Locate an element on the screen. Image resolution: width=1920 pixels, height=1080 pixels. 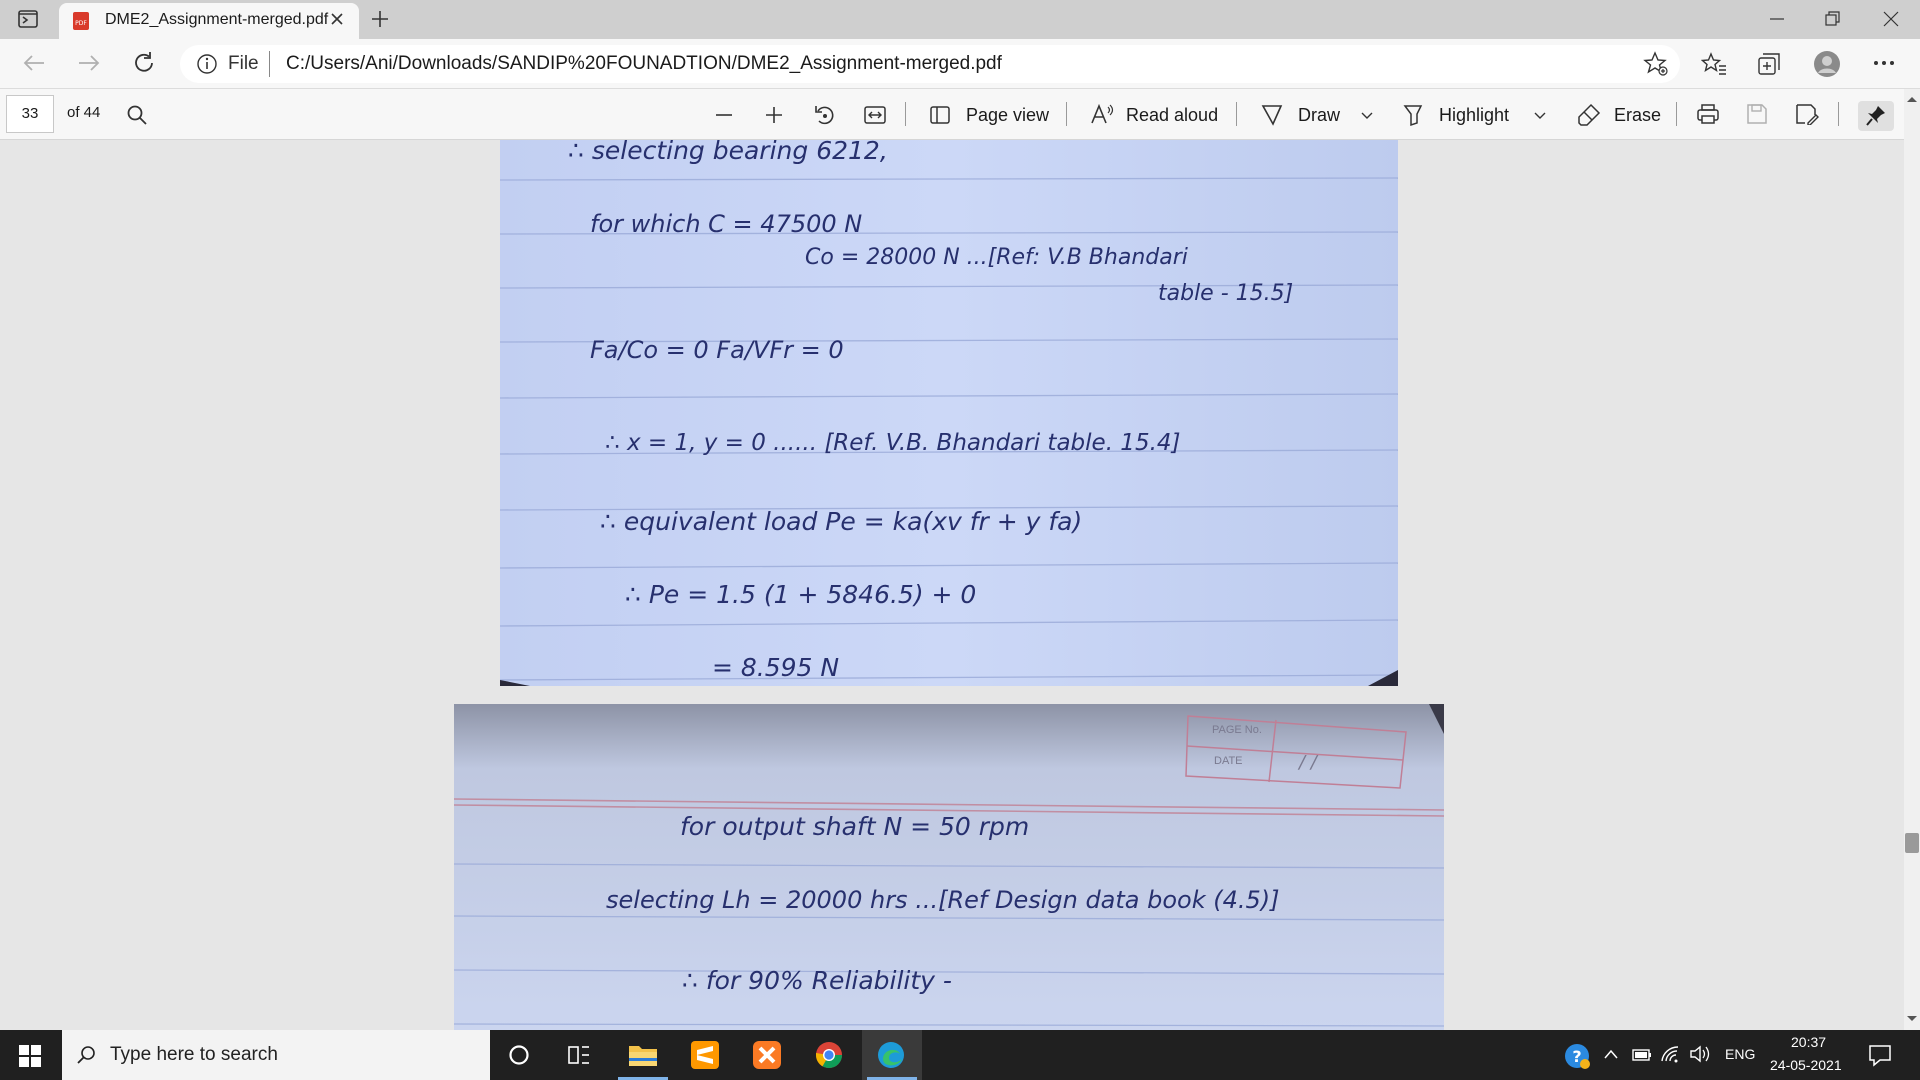
task-view-icon is located at coordinates (579, 1055).